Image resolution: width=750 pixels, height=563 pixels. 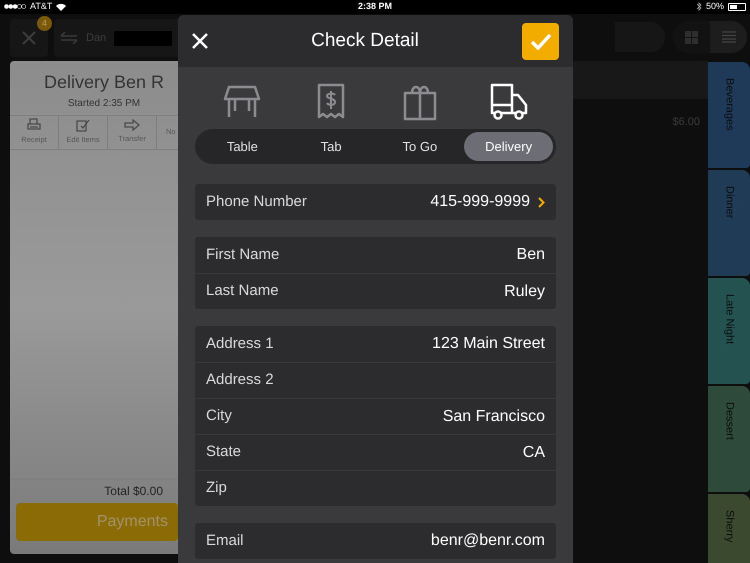 I want to click on field-label: Zip, so click(x=217, y=488).